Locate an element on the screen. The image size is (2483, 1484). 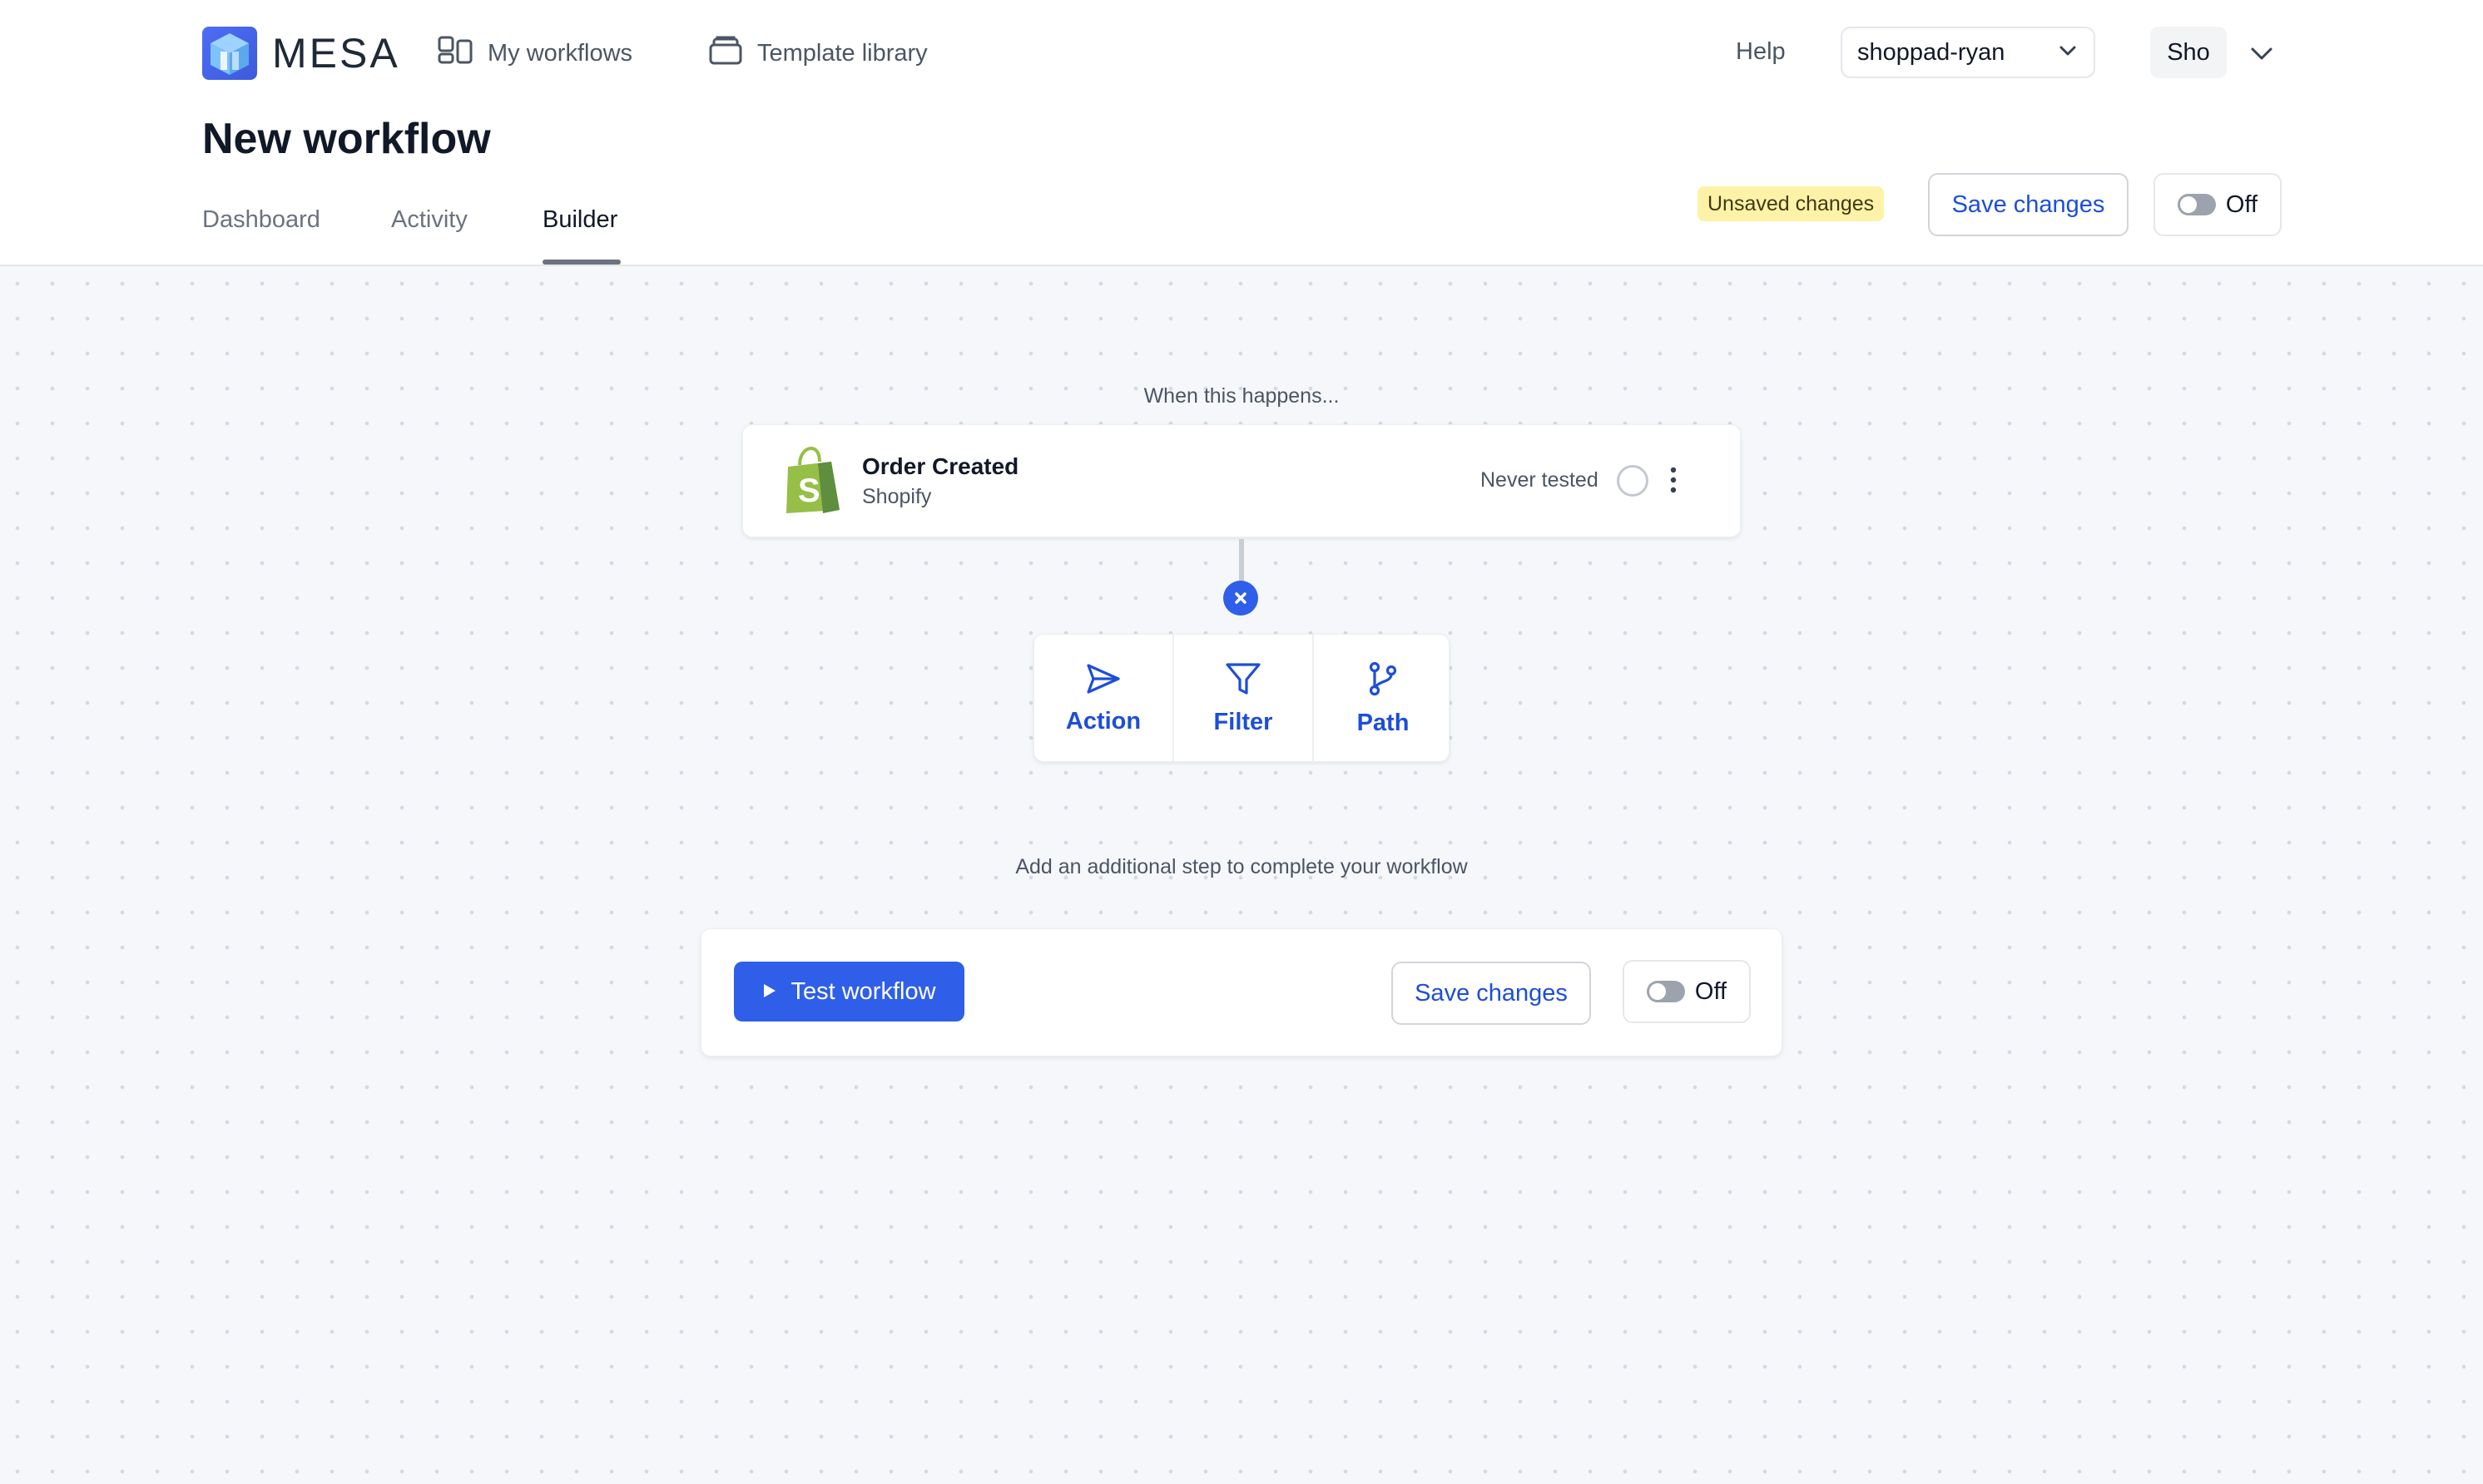
header-save-button: Save changes is located at coordinates (2028, 204).